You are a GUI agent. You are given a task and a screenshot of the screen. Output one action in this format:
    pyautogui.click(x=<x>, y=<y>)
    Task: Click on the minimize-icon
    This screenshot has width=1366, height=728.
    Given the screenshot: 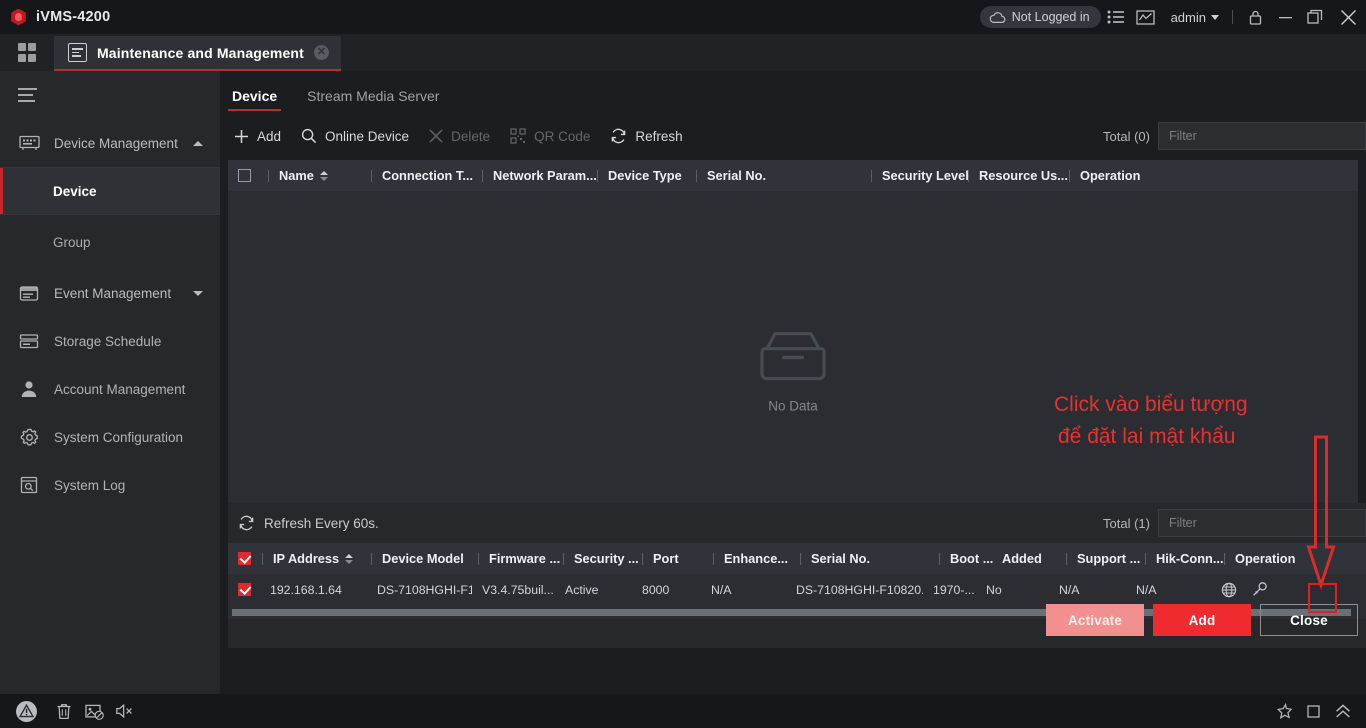 What is the action you would take?
    pyautogui.click(x=1285, y=17)
    